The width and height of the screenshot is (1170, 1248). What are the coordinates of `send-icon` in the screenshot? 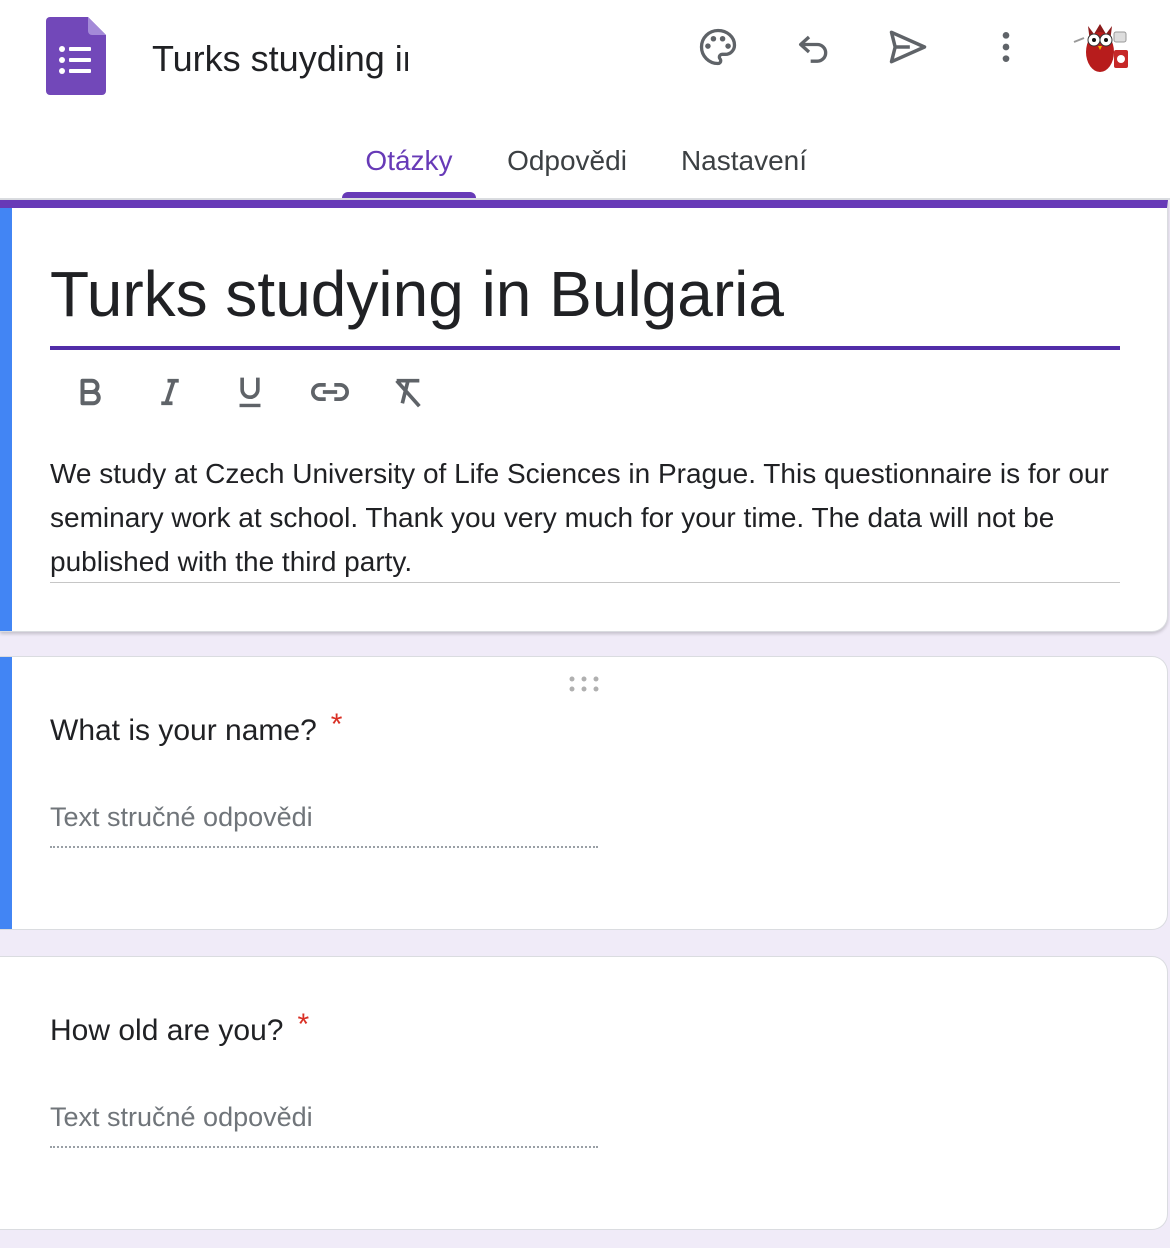 It's located at (908, 47).